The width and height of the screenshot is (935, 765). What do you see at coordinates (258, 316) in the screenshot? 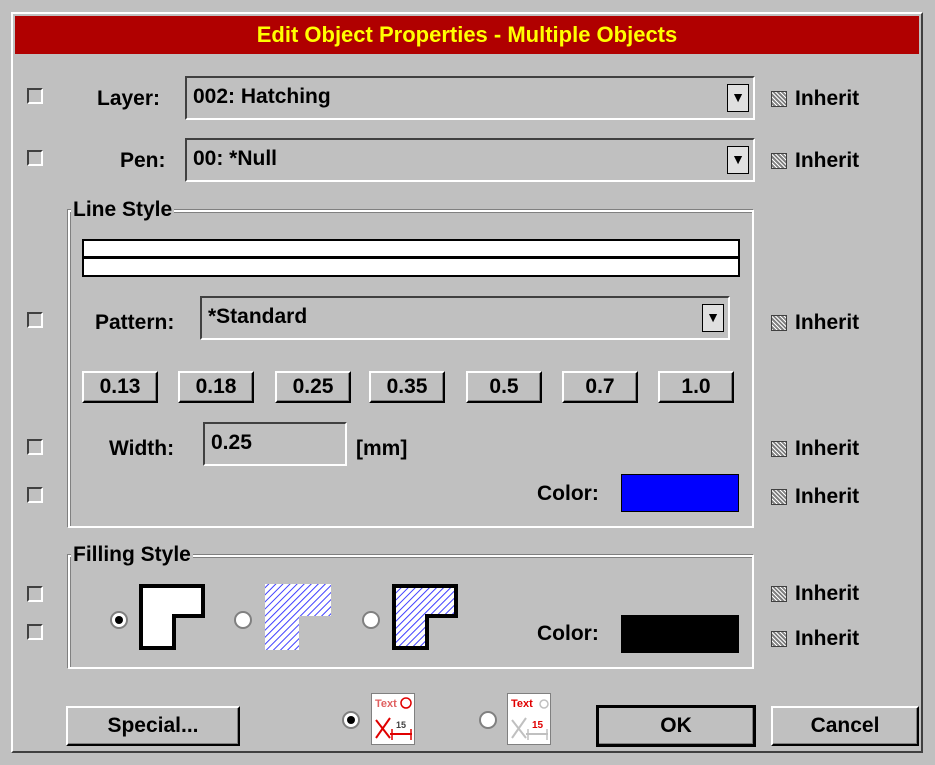
I see `pattern-value: *Standard` at bounding box center [258, 316].